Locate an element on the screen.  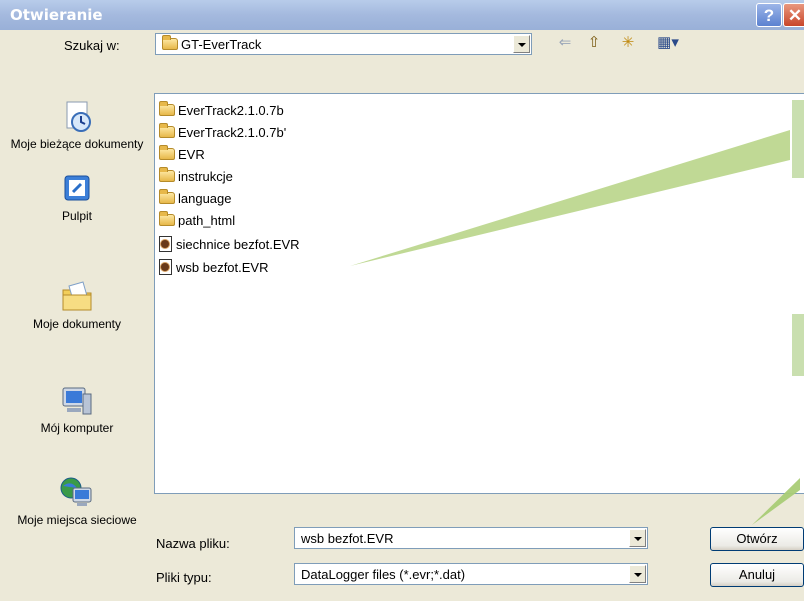
place-my-computer: Mój komputer is located at coordinates (77, 410).